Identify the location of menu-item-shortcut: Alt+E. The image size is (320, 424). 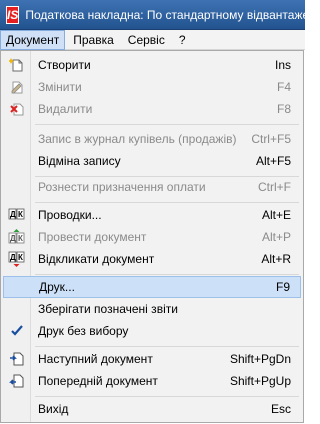
(276, 215).